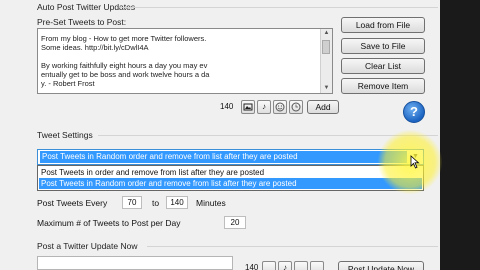 The image size is (480, 270). Describe the element at coordinates (109, 223) in the screenshot. I see `max-per-day-label: Maximum # of Tweets to Post per Day` at that location.